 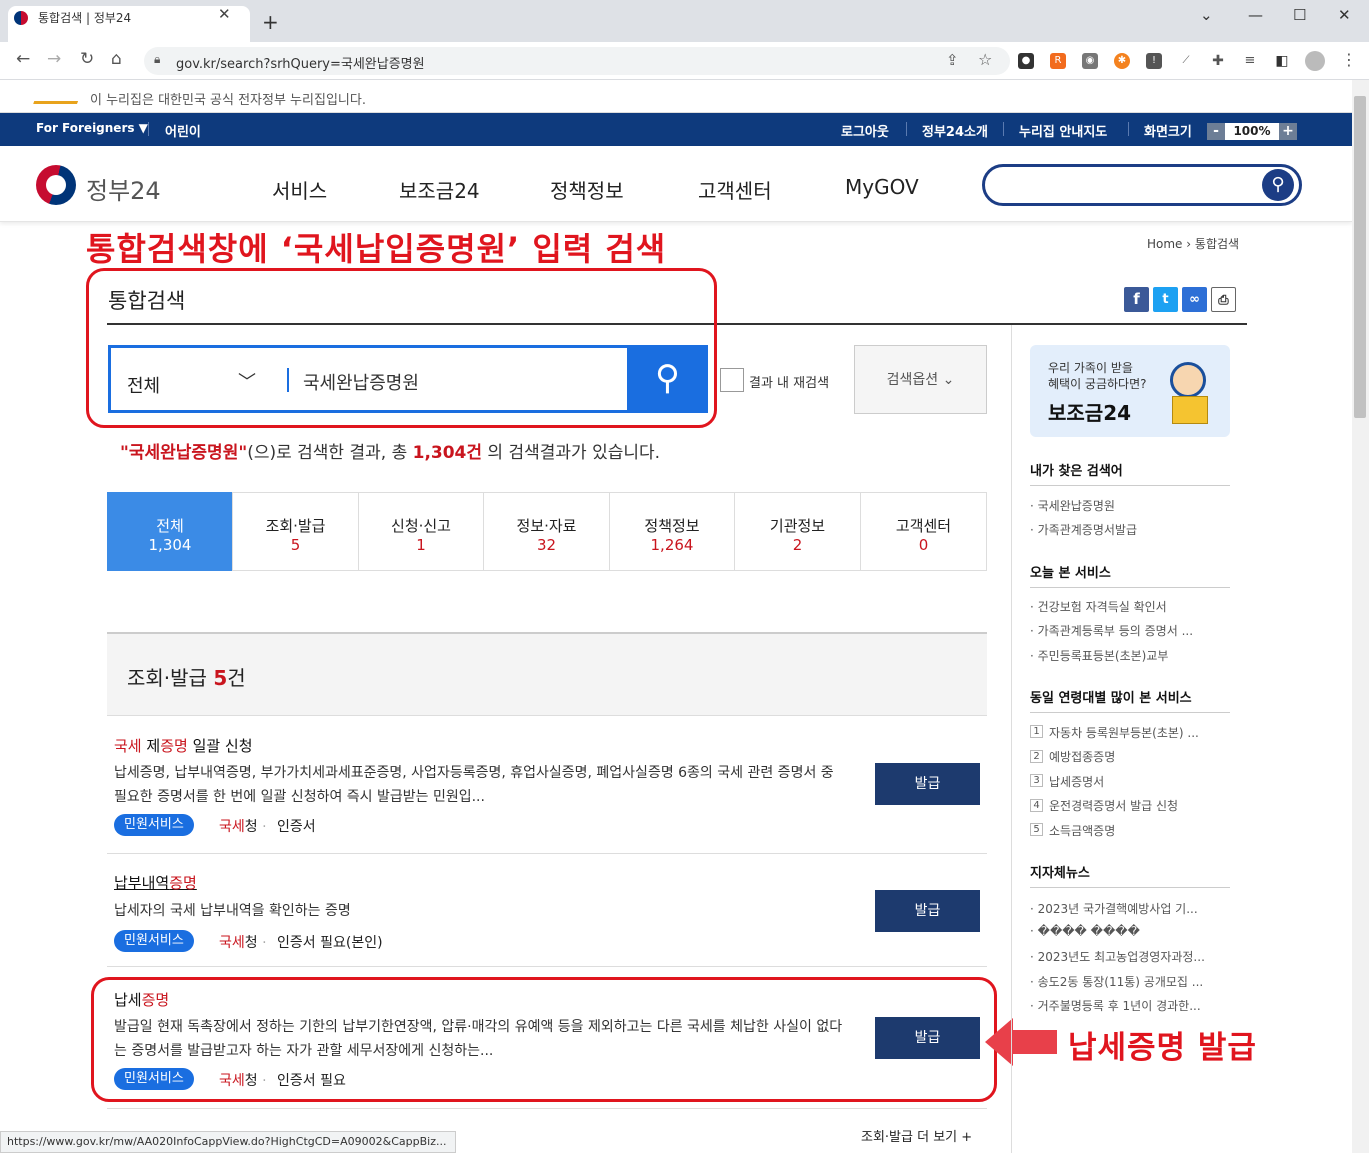 I want to click on banner-line: 혜택이 궁금하다면?, so click(x=1097, y=384).